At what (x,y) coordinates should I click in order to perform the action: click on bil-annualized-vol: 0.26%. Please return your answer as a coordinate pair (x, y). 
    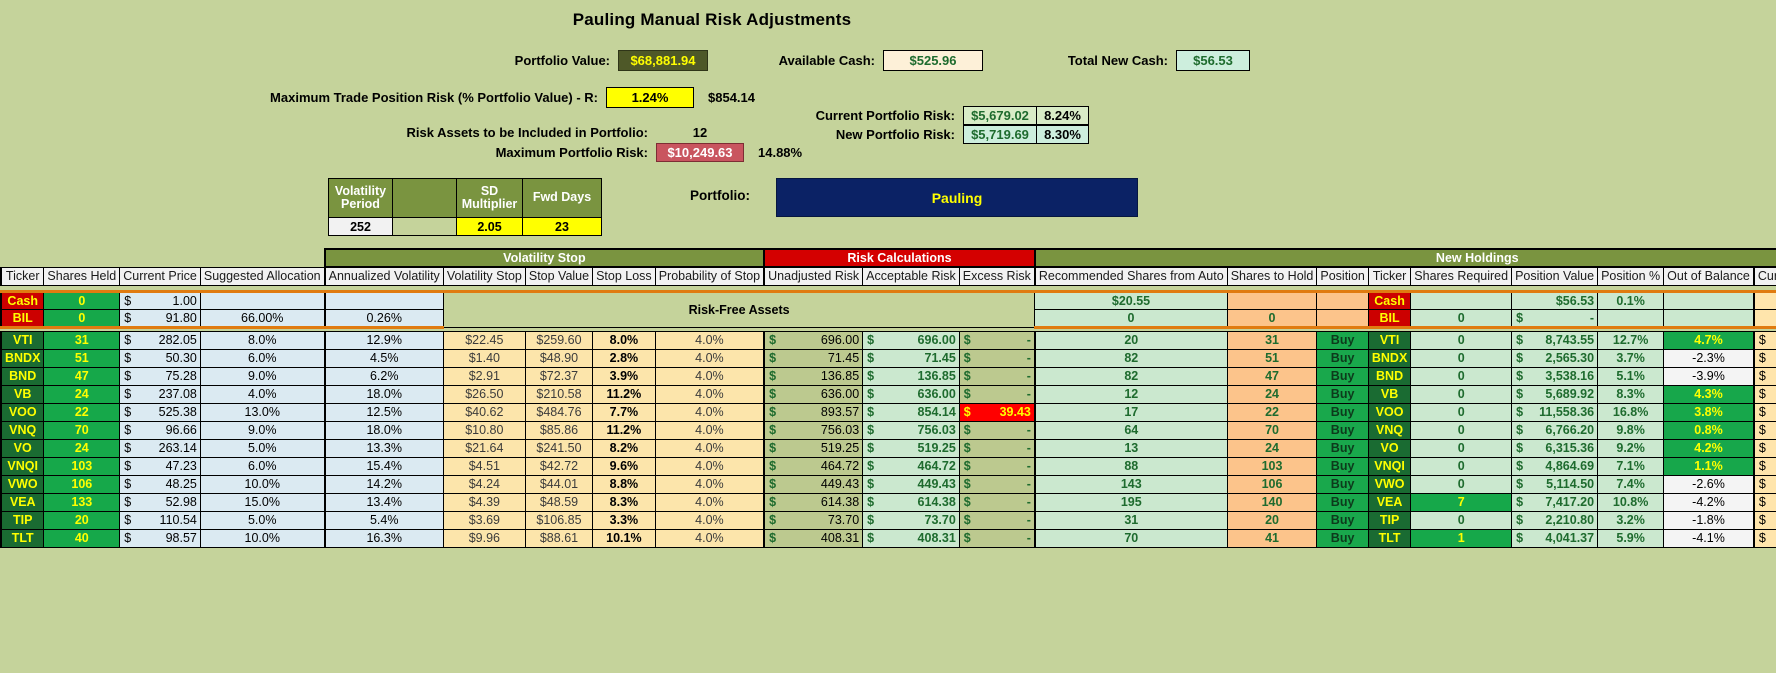
    Looking at the image, I should click on (384, 318).